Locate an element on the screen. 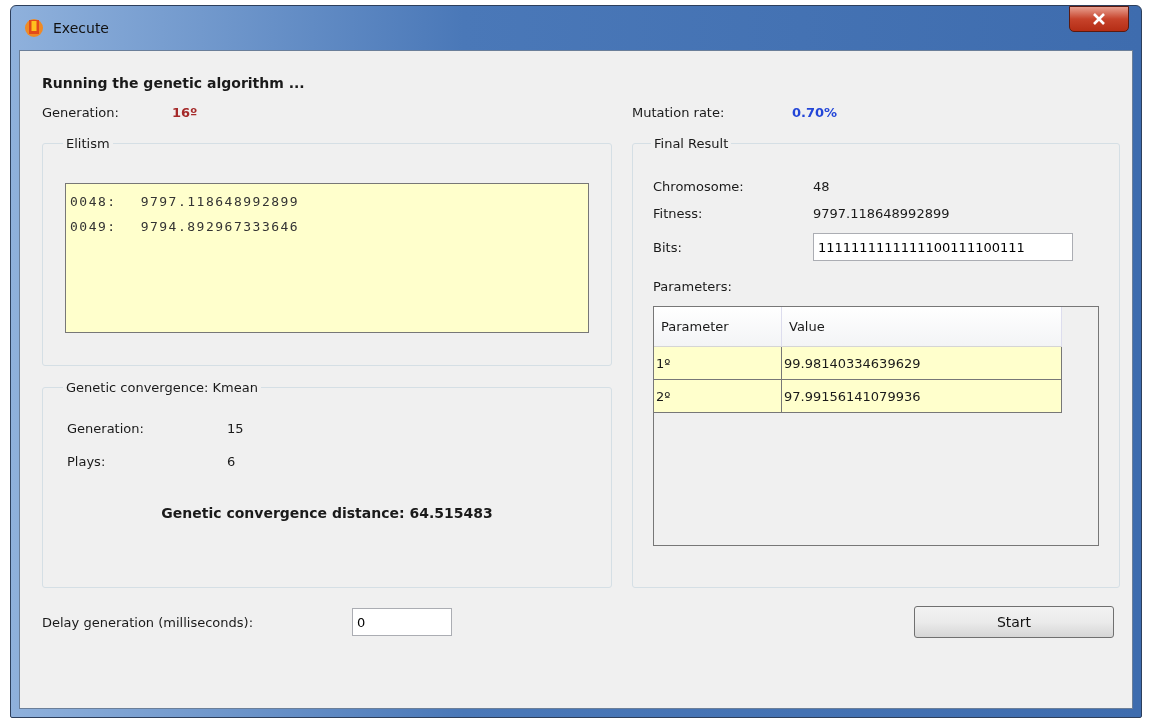 This screenshot has width=1149, height=723. delay-field: 0 is located at coordinates (402, 622).